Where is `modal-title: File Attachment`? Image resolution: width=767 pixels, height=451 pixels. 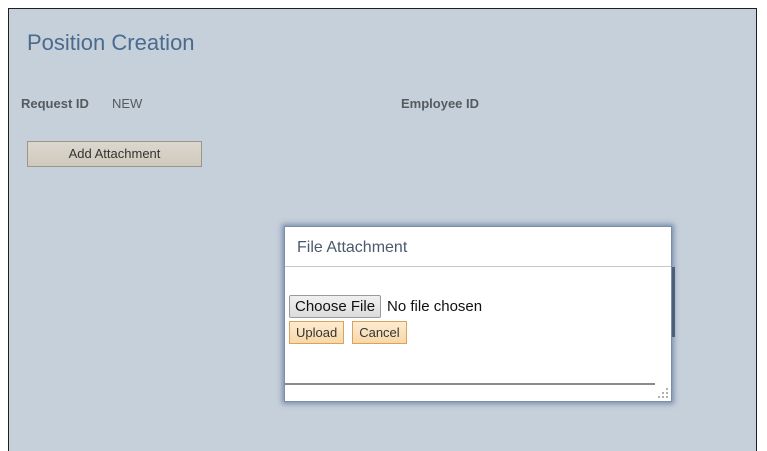 modal-title: File Attachment is located at coordinates (352, 247).